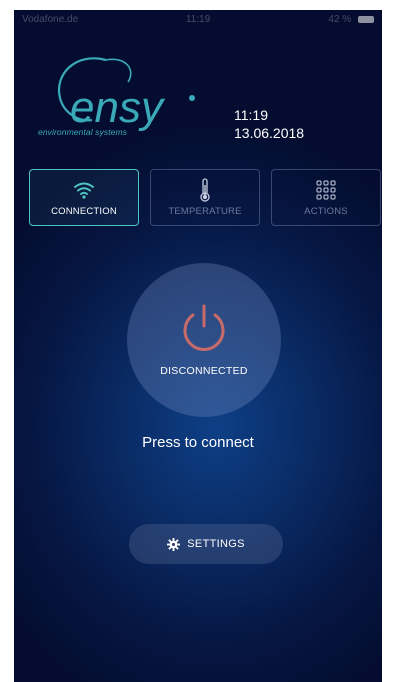  I want to click on power-icon, so click(204, 327).